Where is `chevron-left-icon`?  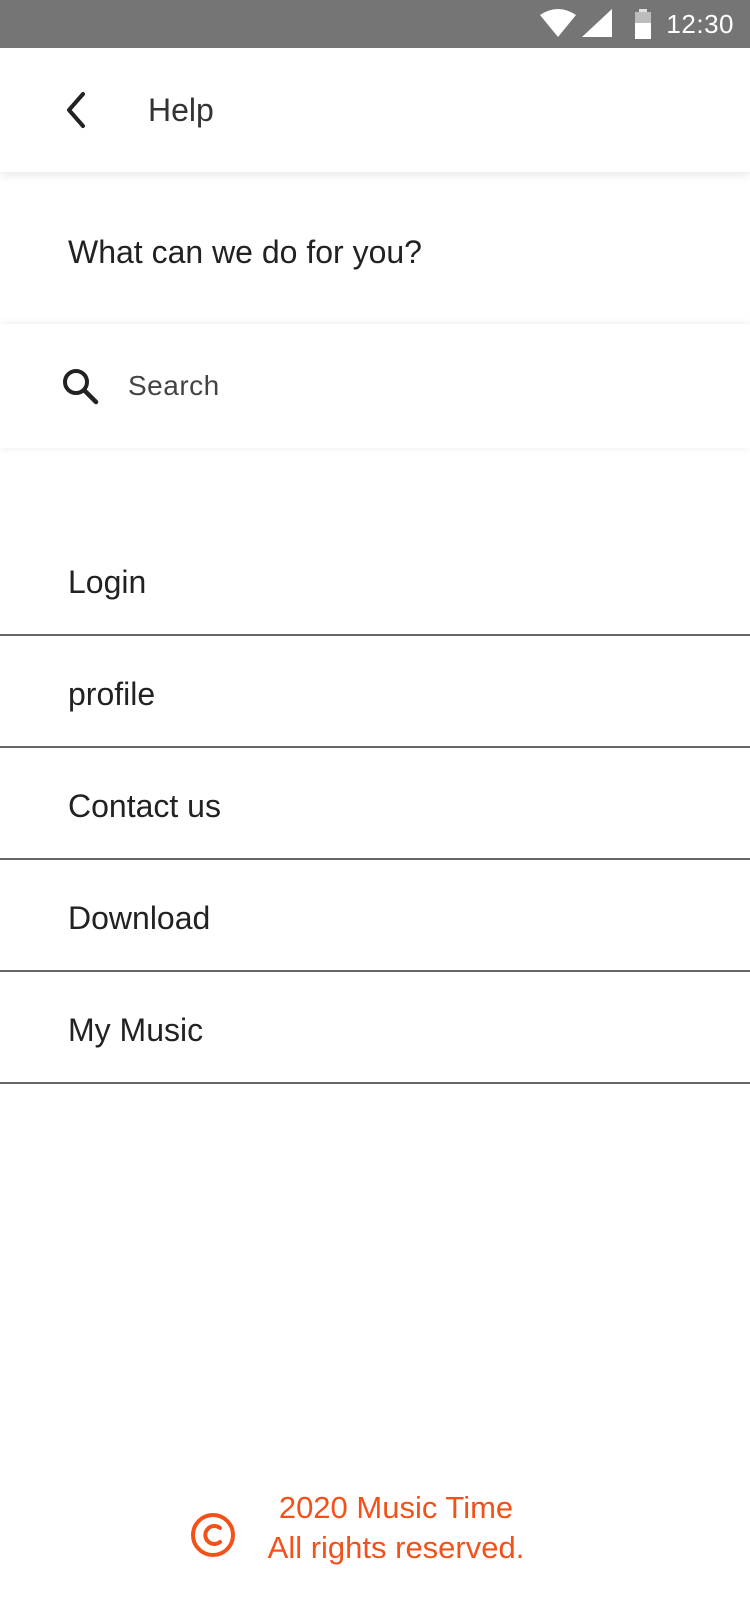 chevron-left-icon is located at coordinates (76, 110).